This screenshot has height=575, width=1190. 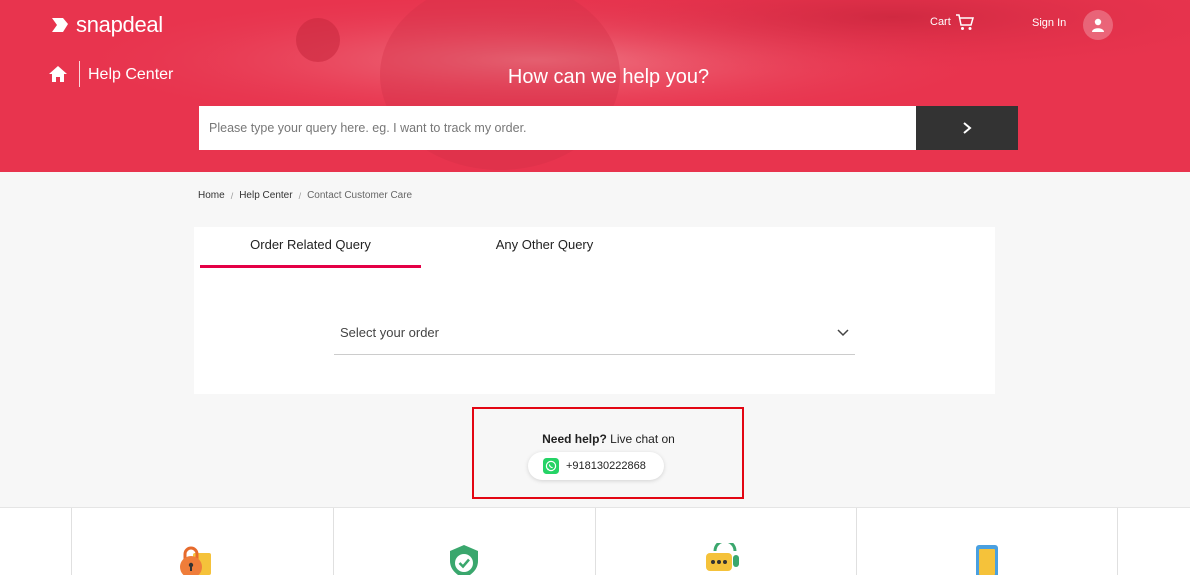 What do you see at coordinates (940, 22) in the screenshot?
I see `cart-label: Cart` at bounding box center [940, 22].